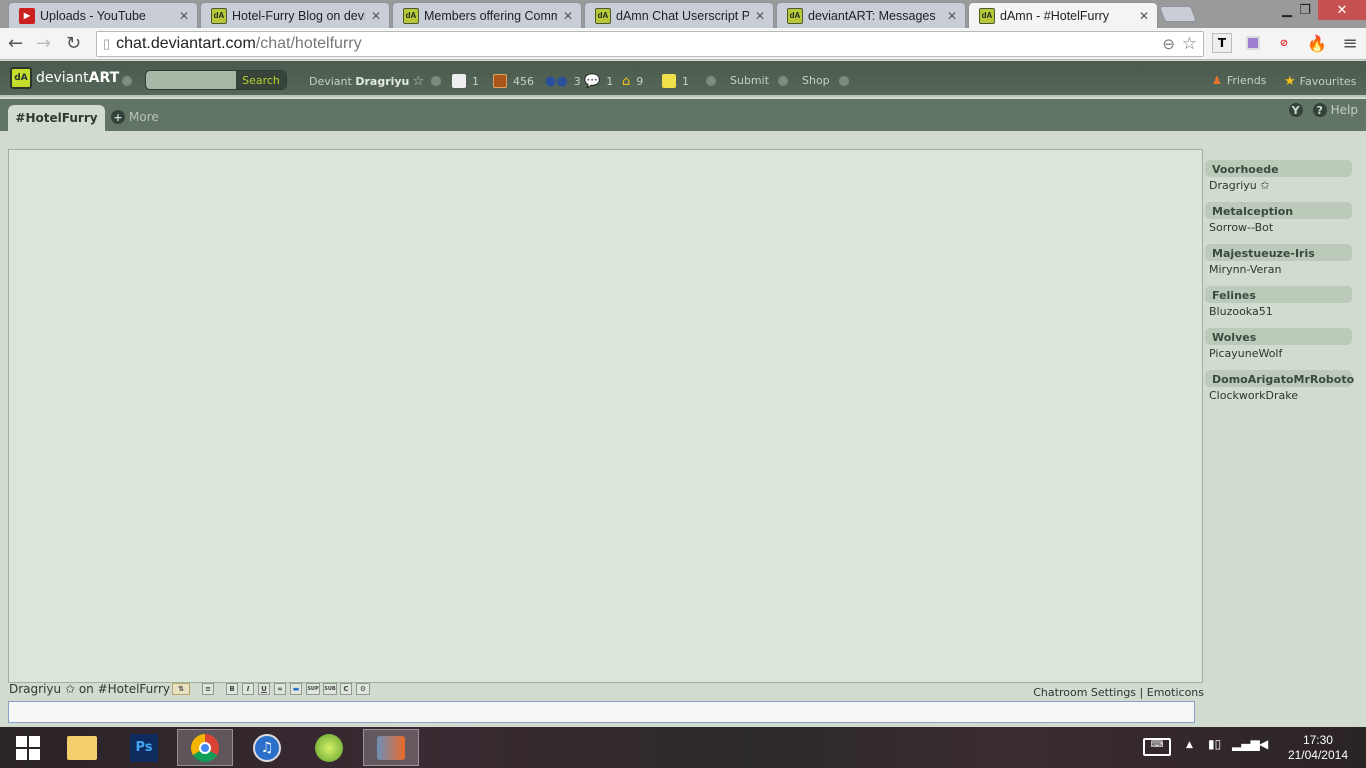 The width and height of the screenshot is (1366, 768). I want to click on settings-gear-button: ⚙, so click(363, 689).